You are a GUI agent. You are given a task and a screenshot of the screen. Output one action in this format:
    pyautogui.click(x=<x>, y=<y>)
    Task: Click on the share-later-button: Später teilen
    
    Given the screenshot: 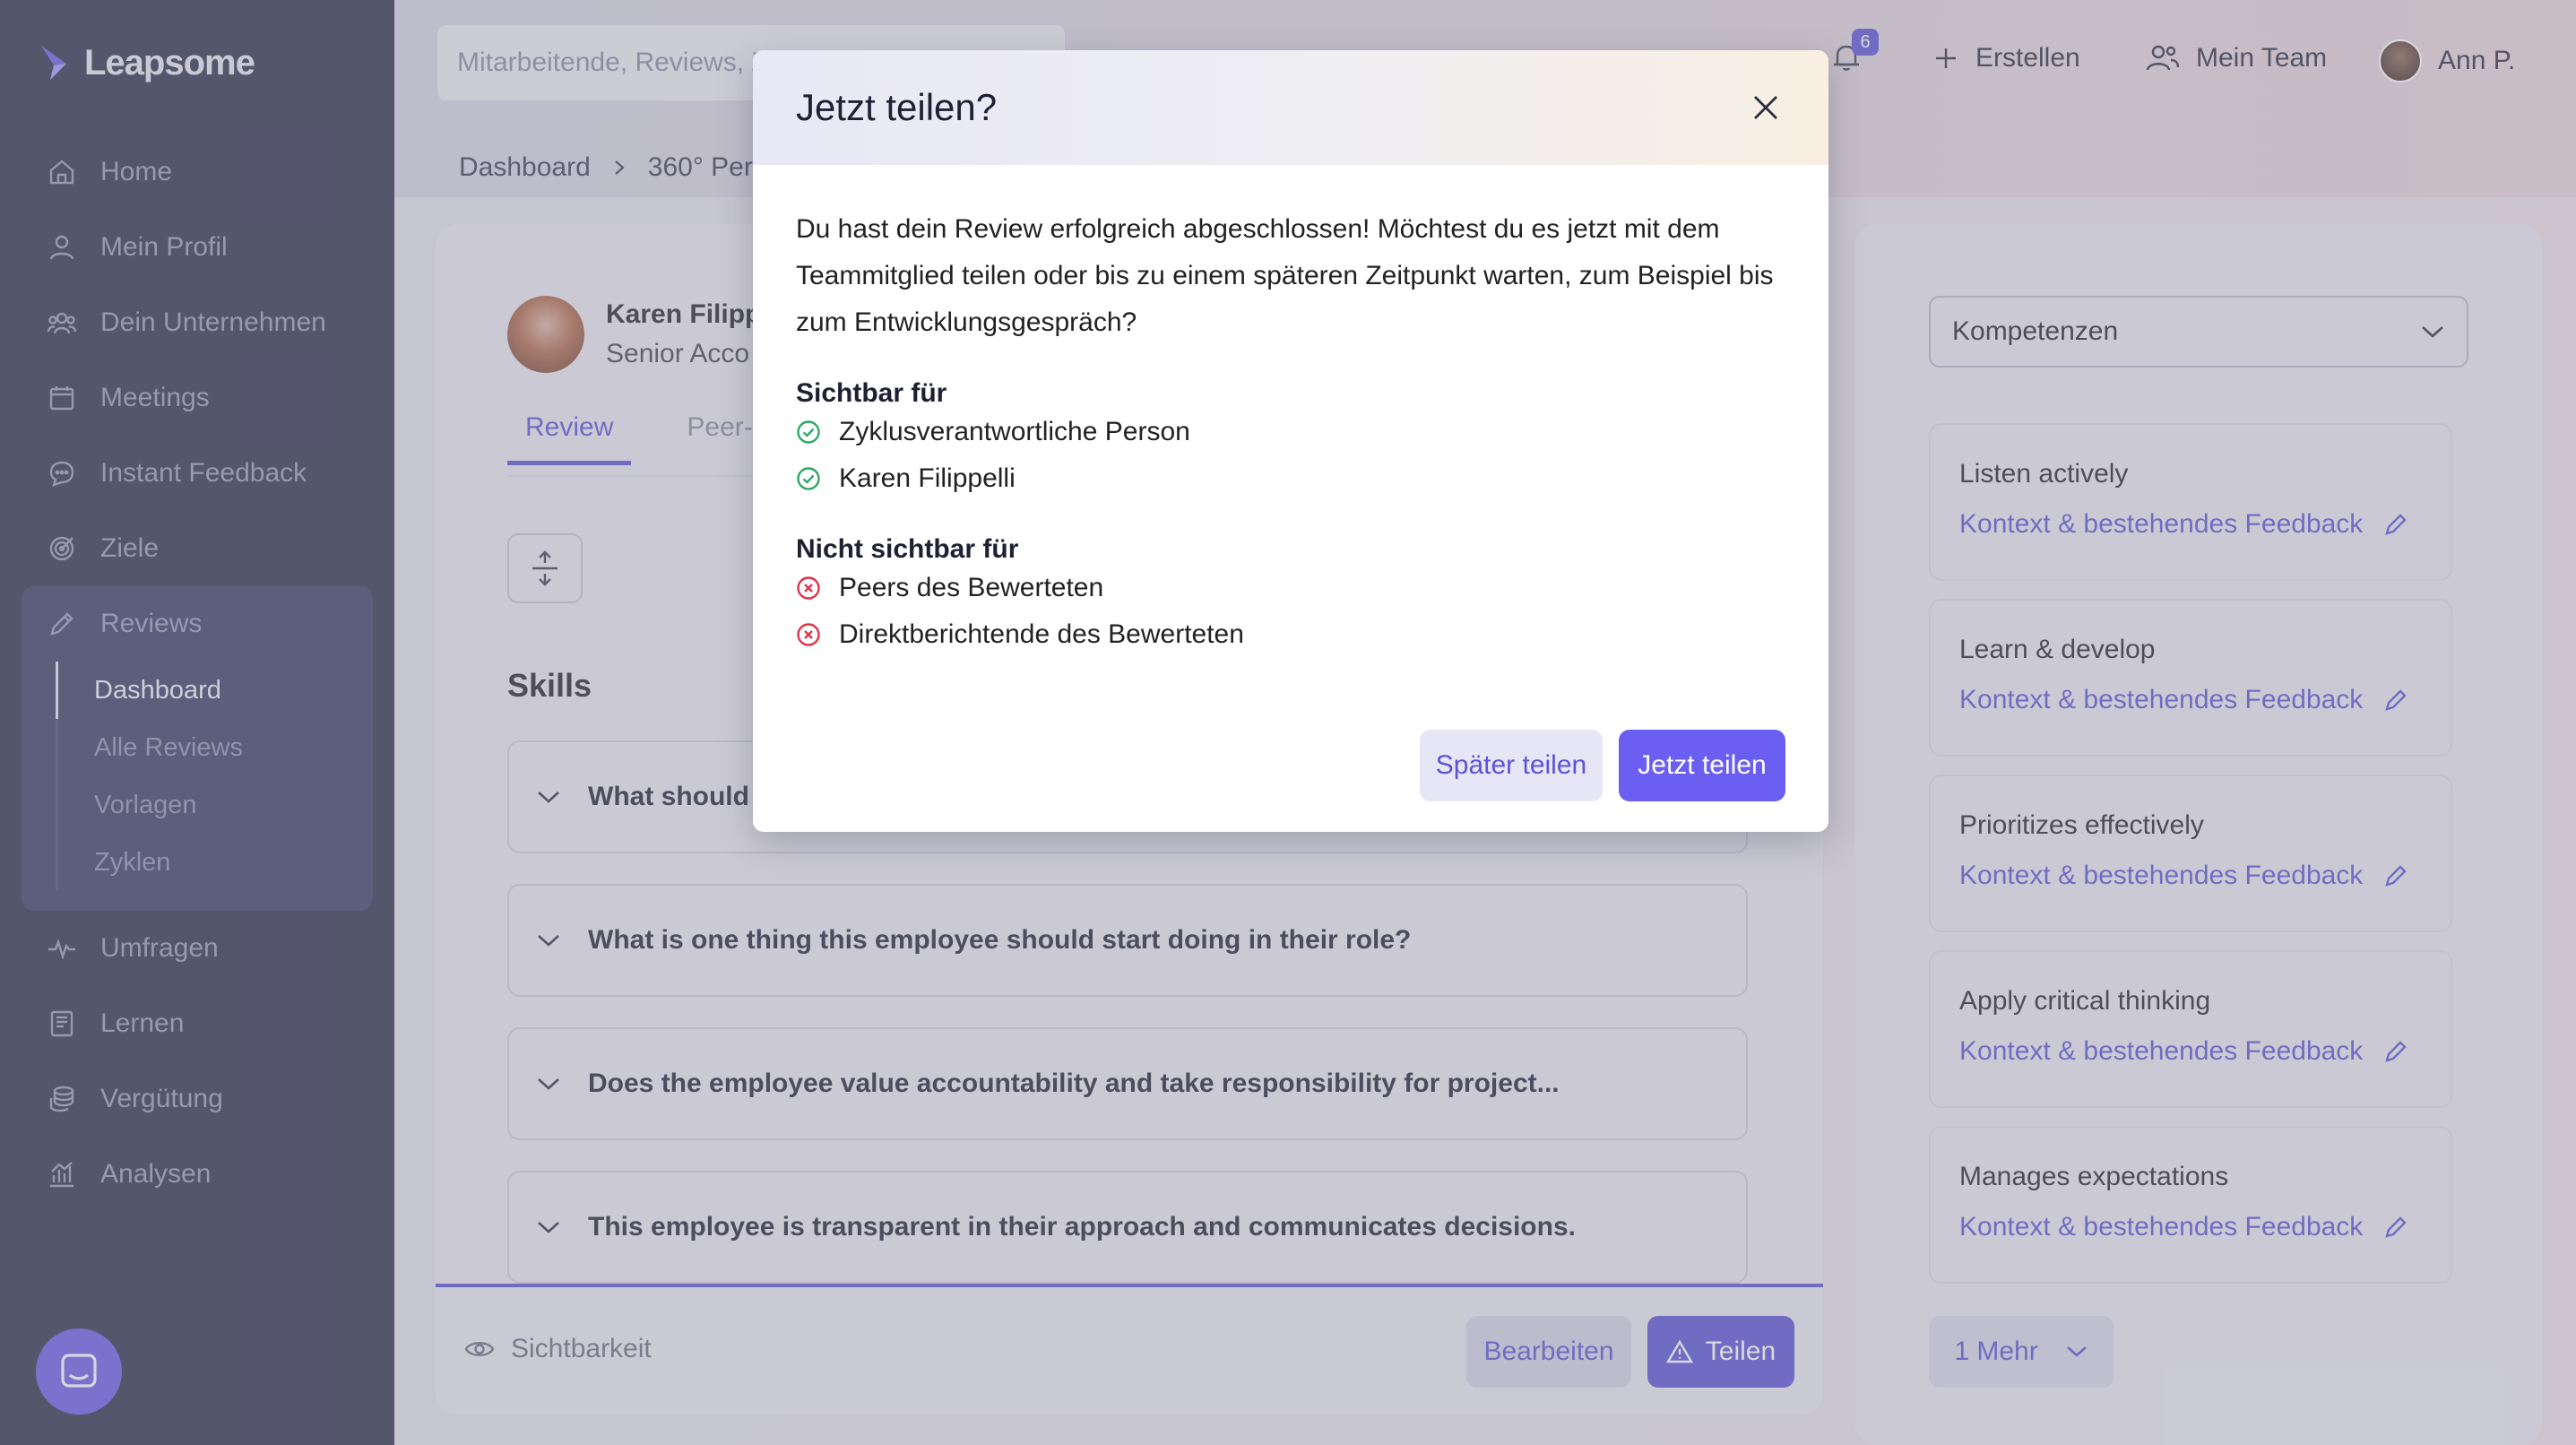 What is the action you would take?
    pyautogui.click(x=1511, y=765)
    